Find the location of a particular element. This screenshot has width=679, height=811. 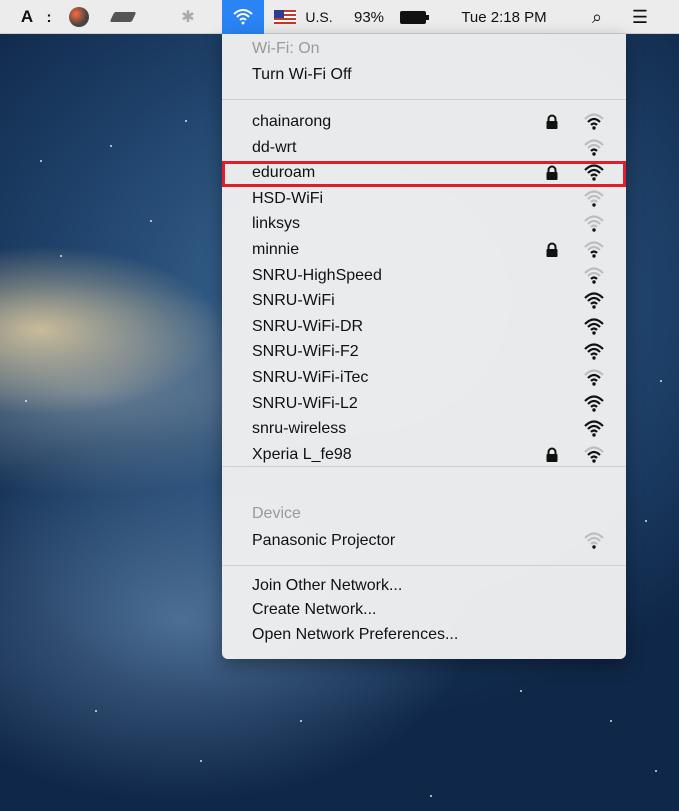

us-flag-icon is located at coordinates (285, 17).